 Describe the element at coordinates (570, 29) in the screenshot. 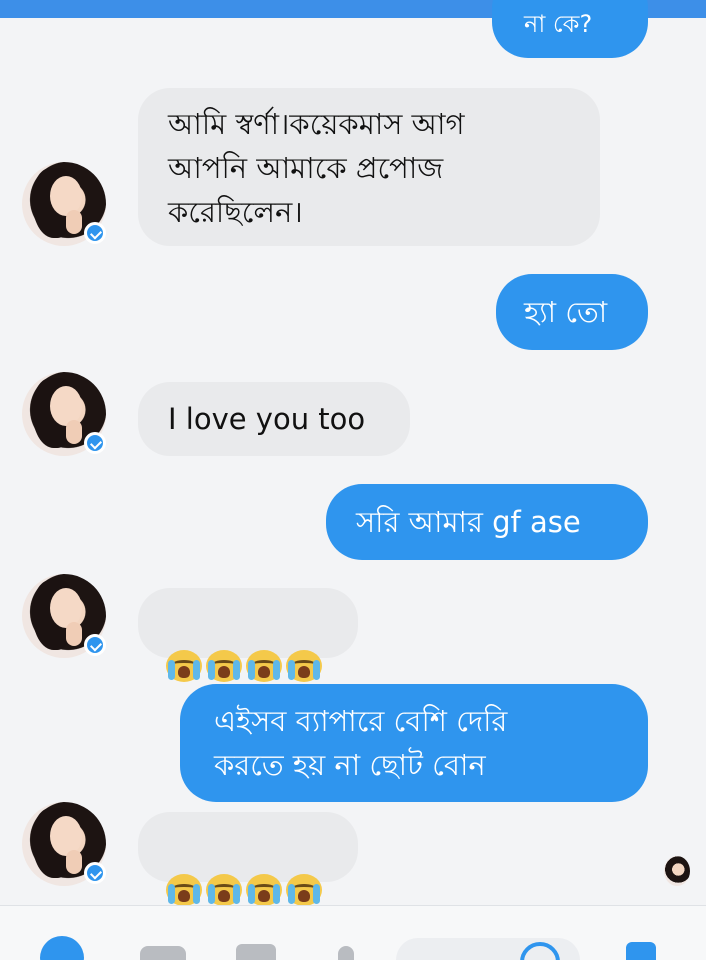

I see `outgoing-message-partial: না কে?` at that location.